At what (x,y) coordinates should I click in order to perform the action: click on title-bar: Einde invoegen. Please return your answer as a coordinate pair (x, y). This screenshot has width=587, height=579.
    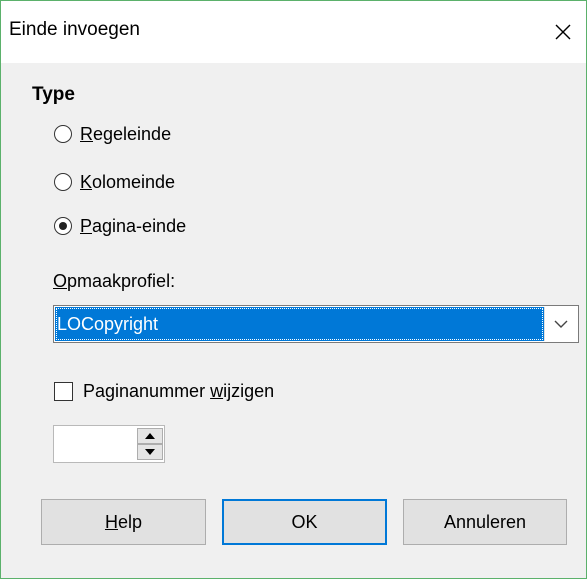
    Looking at the image, I should click on (293, 32).